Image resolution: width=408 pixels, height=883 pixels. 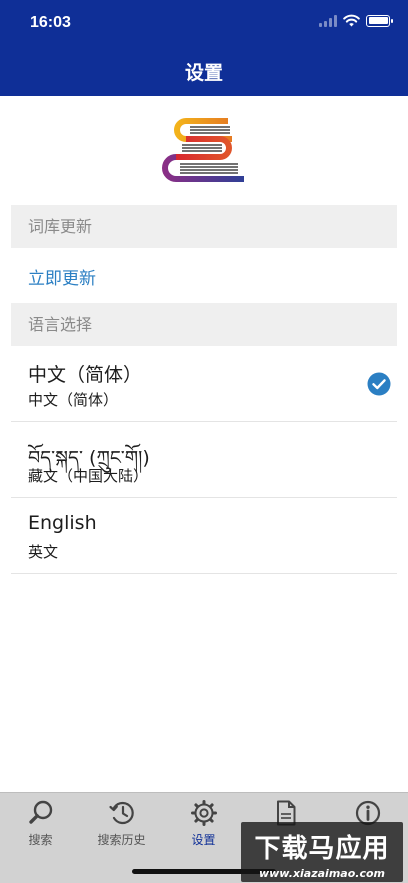 I want to click on status-icons, so click(x=356, y=20).